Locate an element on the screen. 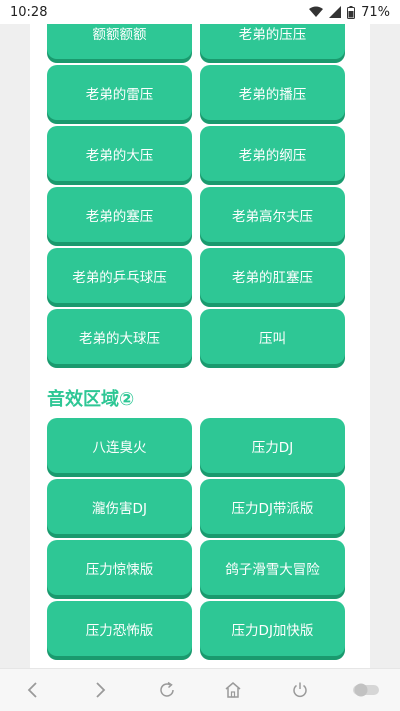 Image resolution: width=400 pixels, height=711 pixels. sound-button: 老弟的雷压 is located at coordinates (119, 92).